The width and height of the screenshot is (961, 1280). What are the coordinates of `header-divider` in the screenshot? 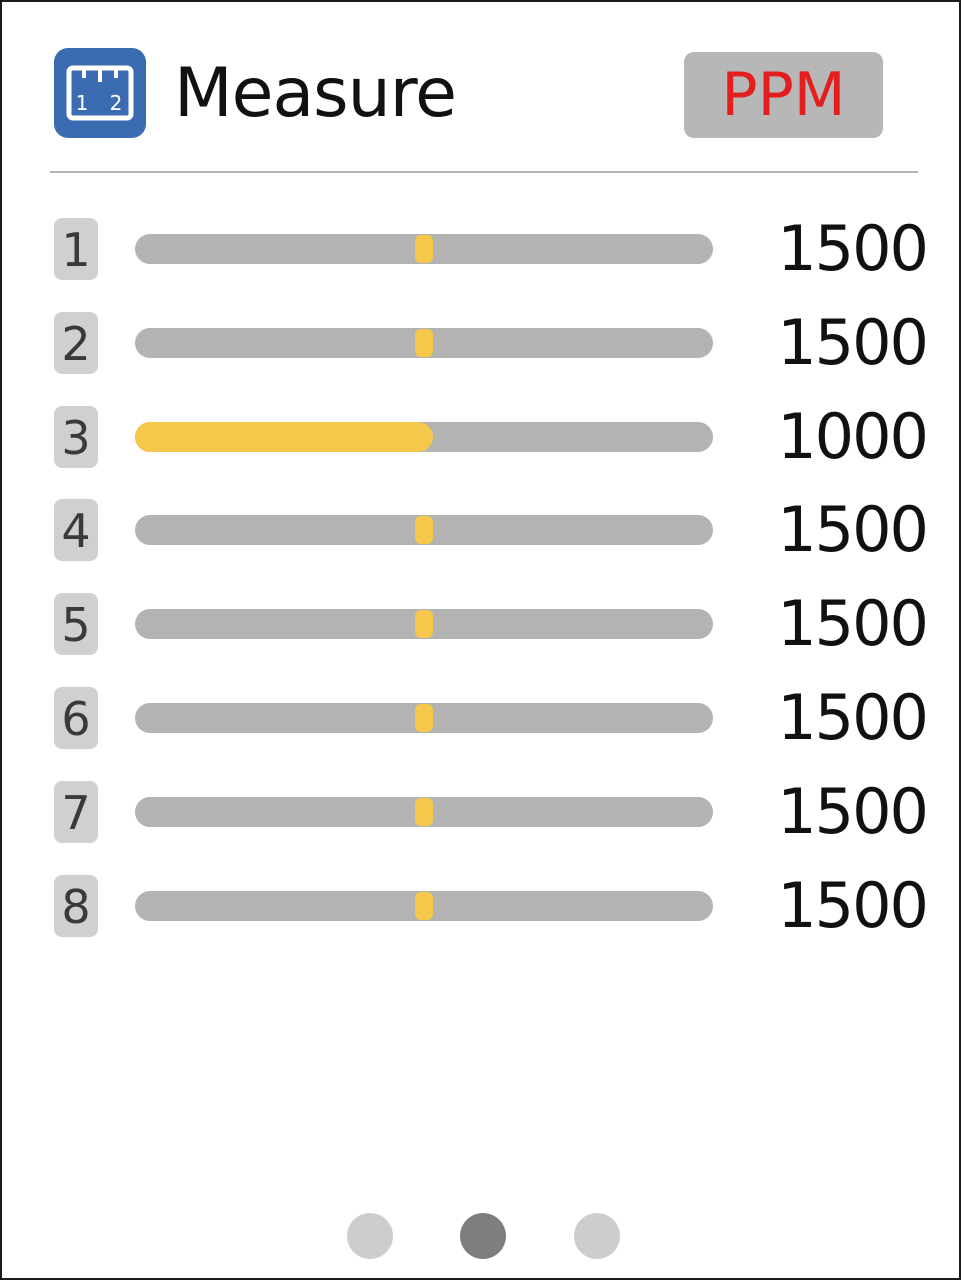 It's located at (484, 172).